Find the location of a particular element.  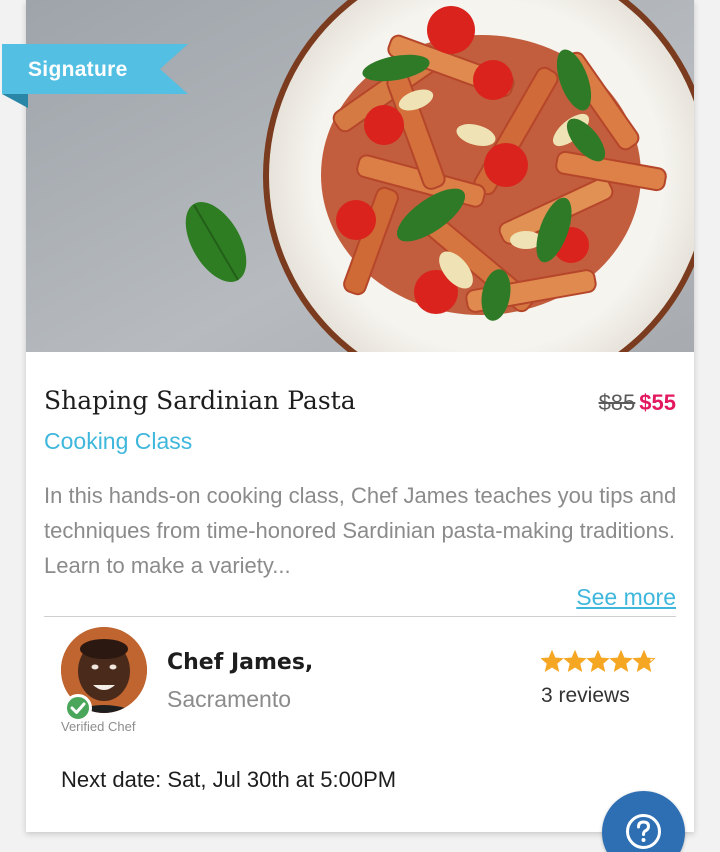

badge-label: Signature is located at coordinates (78, 69).